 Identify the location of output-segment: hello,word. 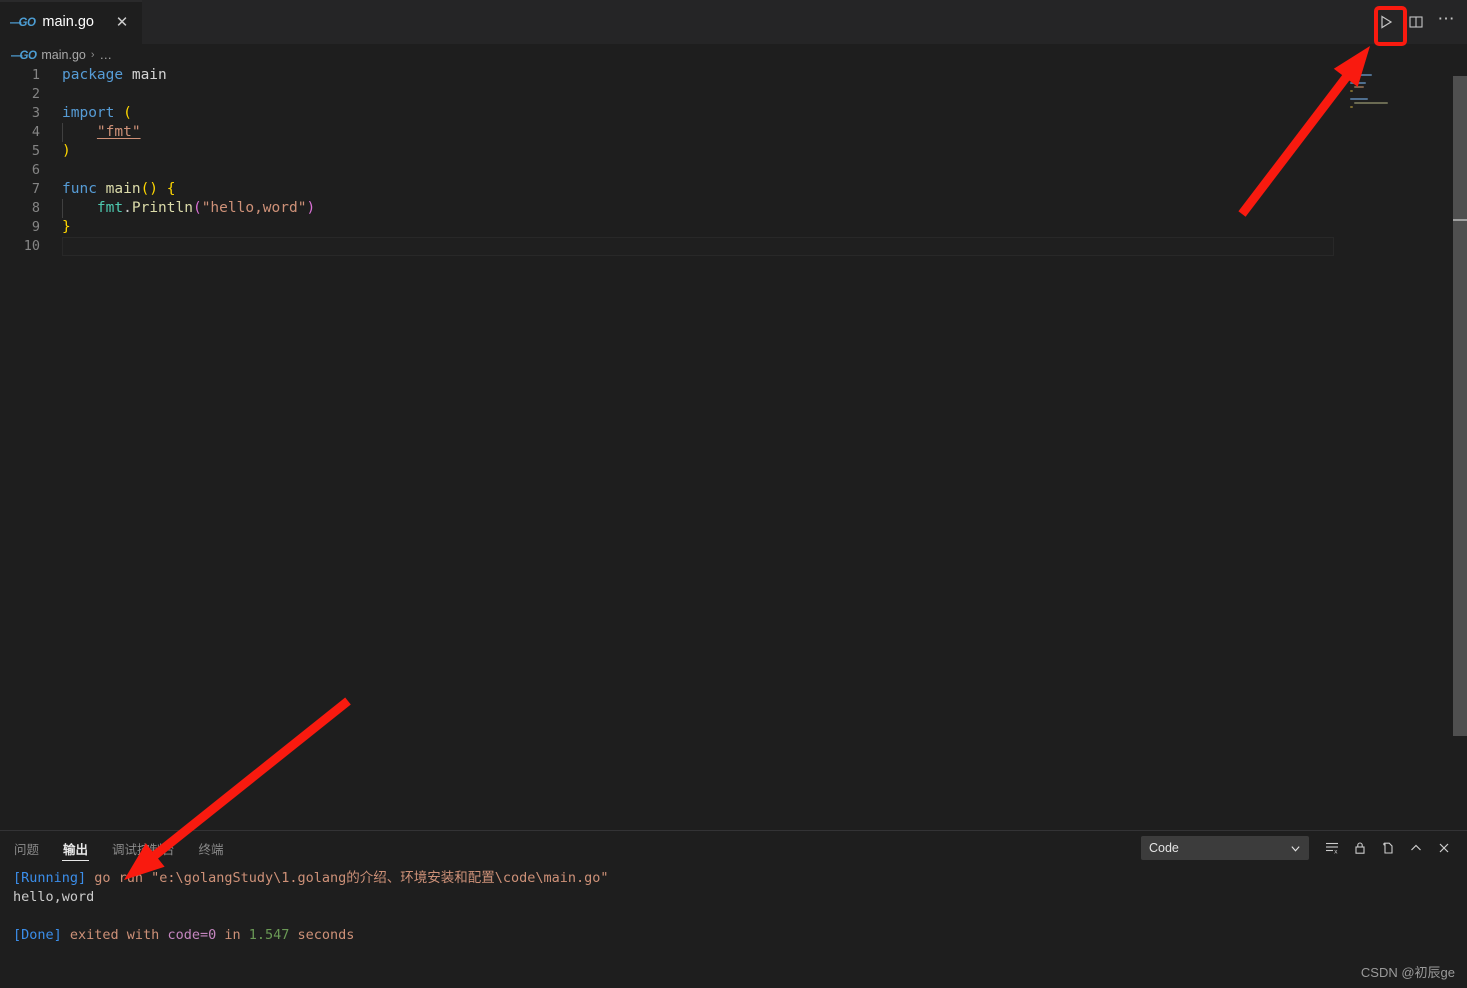
(54, 897).